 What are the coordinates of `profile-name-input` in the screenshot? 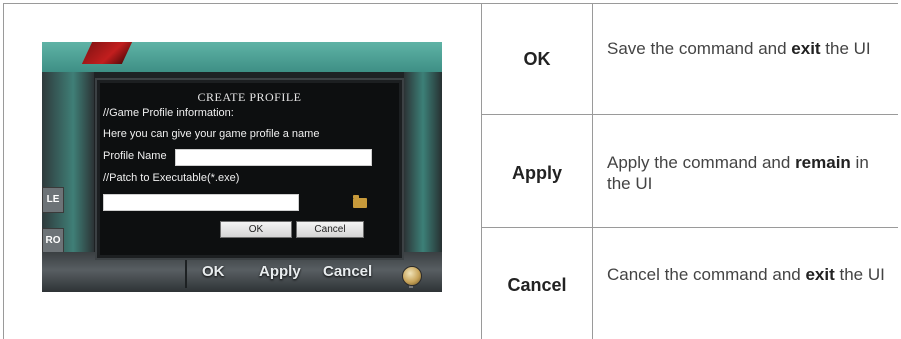 It's located at (273, 157).